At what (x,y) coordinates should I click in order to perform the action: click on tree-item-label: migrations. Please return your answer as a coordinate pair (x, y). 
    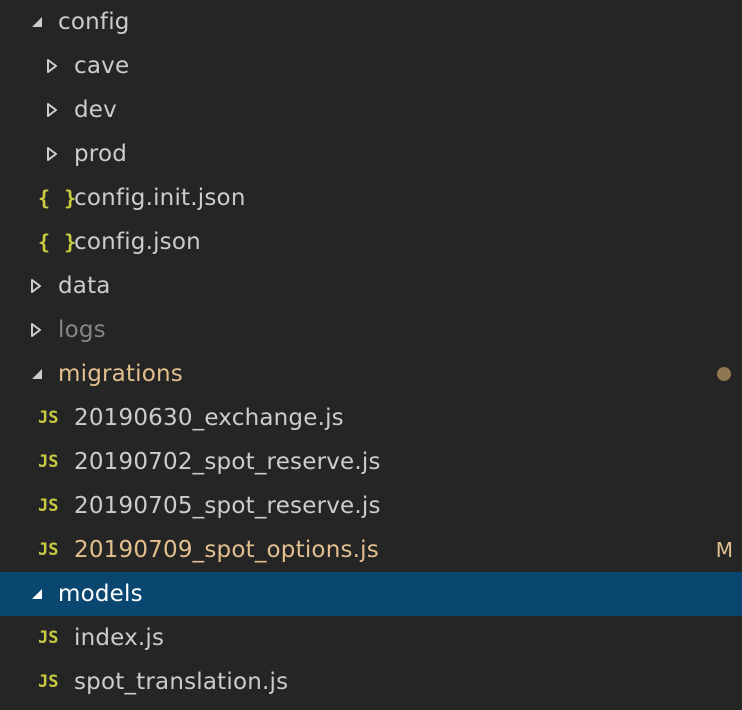
    Looking at the image, I should click on (120, 374).